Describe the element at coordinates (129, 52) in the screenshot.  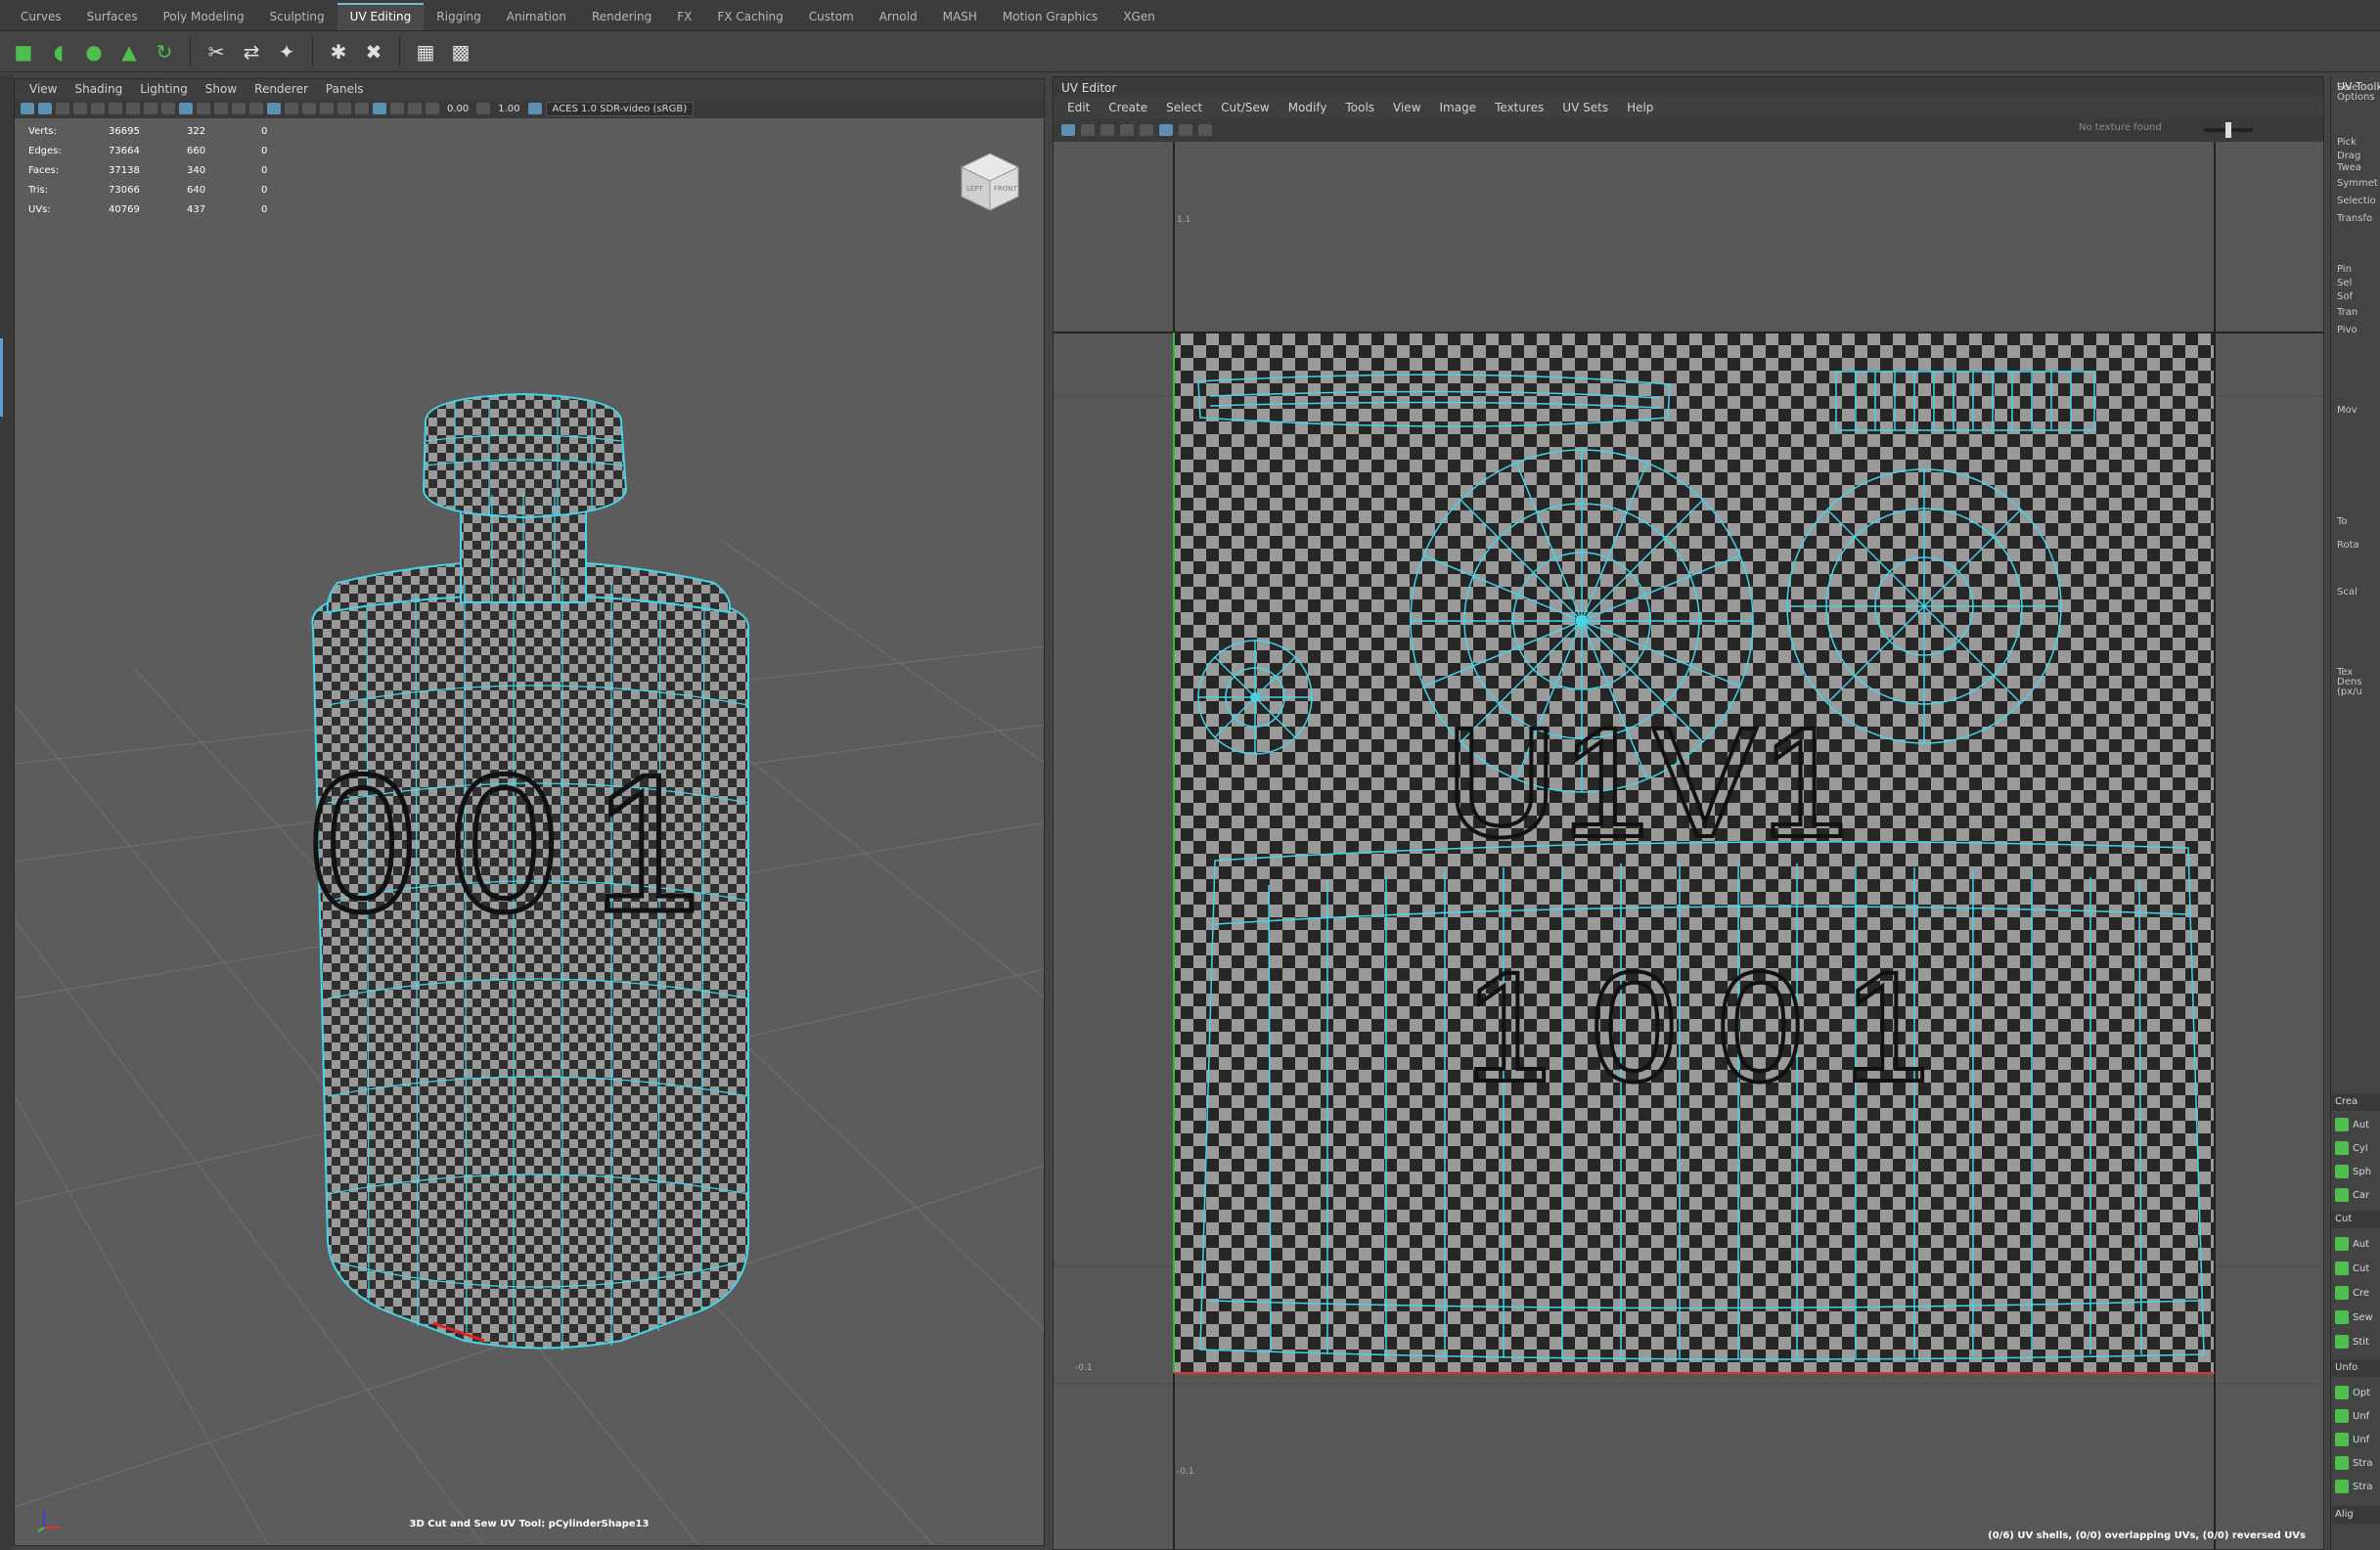
I see `automatic-map-icon: ▲` at that location.